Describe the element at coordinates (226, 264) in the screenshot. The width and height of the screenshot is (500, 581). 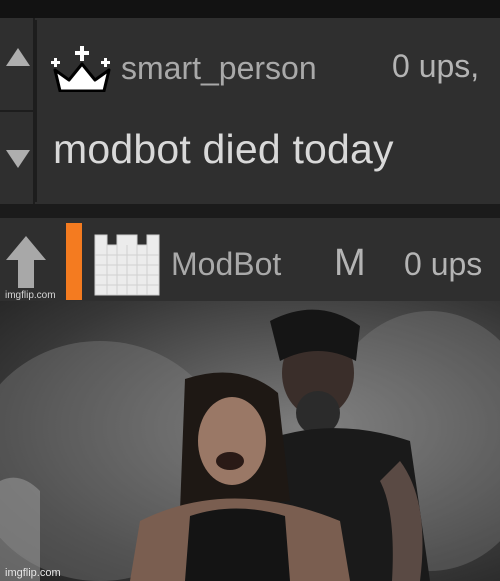
I see `reply-username: ModBot` at that location.